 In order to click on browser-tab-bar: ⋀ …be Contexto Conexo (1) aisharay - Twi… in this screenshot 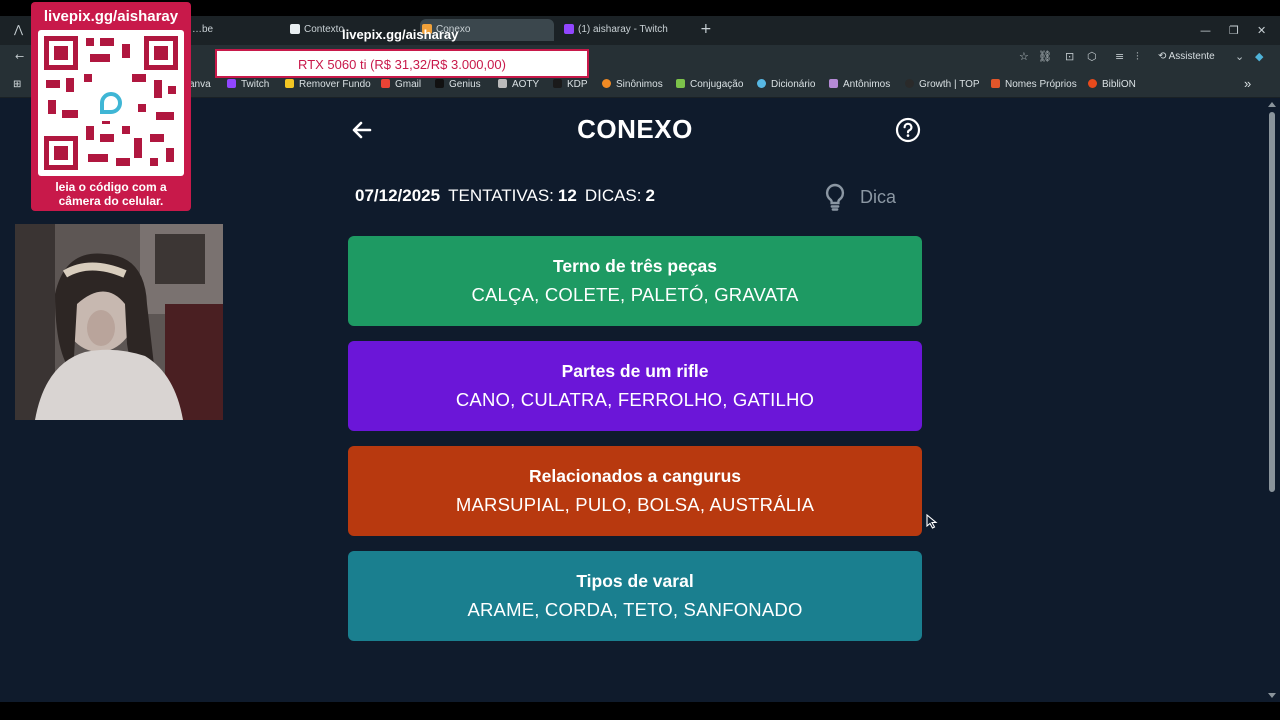, I will do `click(640, 30)`.